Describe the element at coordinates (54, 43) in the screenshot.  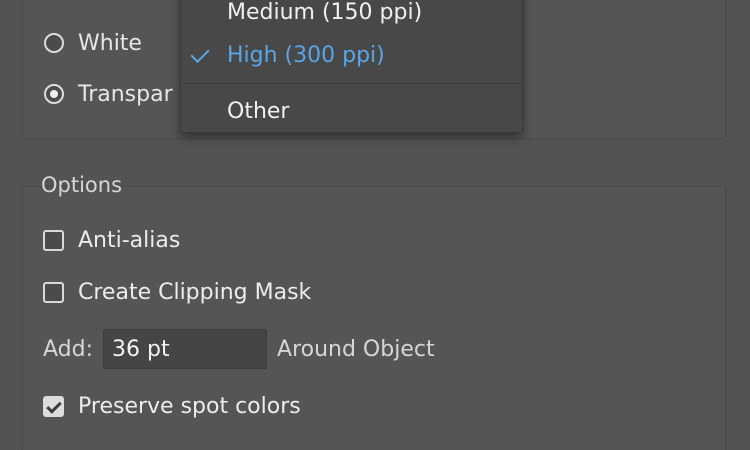
I see `radio-white-button` at that location.